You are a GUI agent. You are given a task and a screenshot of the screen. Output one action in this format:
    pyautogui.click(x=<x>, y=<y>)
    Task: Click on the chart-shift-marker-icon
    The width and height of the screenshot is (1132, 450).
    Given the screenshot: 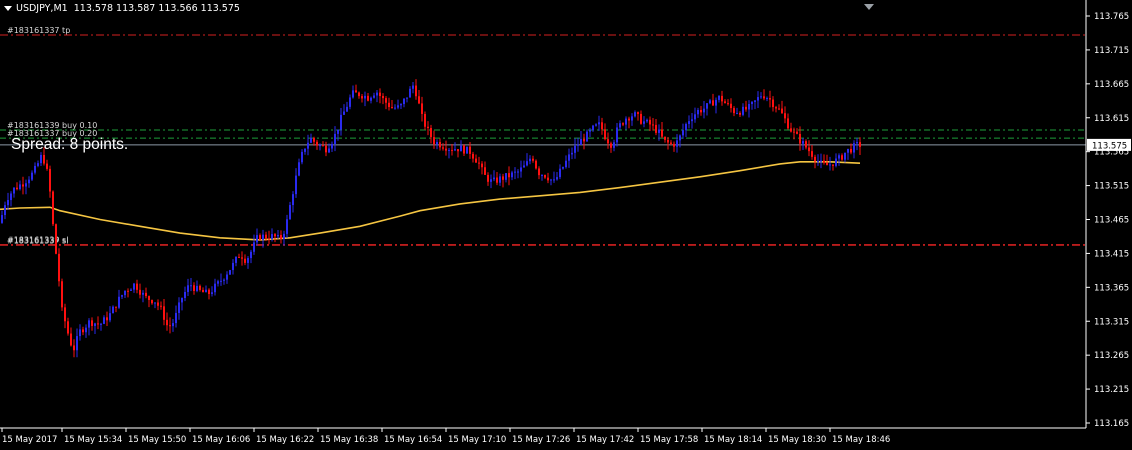 What is the action you would take?
    pyautogui.click(x=869, y=7)
    